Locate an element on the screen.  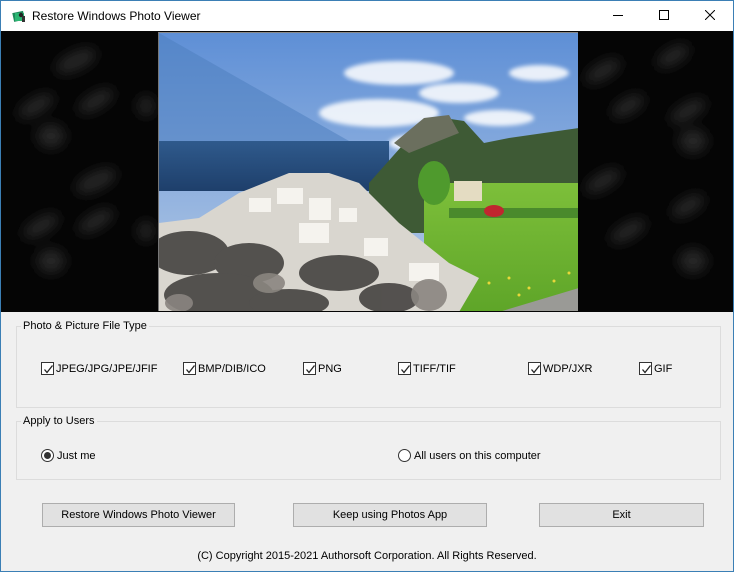
checkbox-label: TIFF/TIF is located at coordinates (434, 368).